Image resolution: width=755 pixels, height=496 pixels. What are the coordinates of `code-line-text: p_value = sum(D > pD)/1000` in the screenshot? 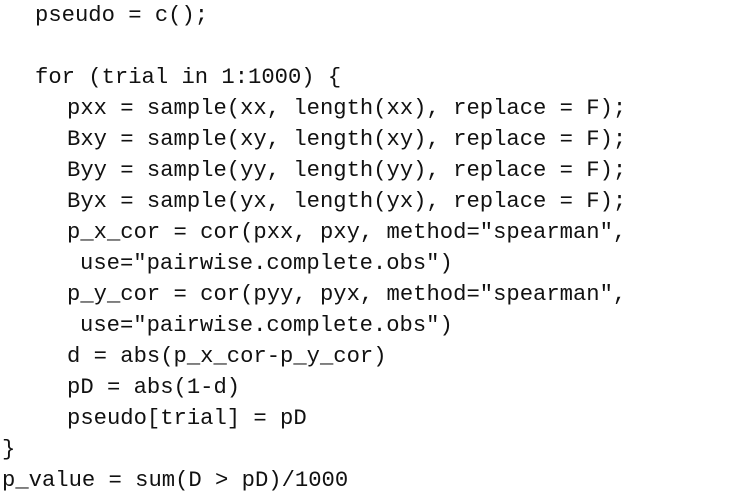 It's located at (175, 480).